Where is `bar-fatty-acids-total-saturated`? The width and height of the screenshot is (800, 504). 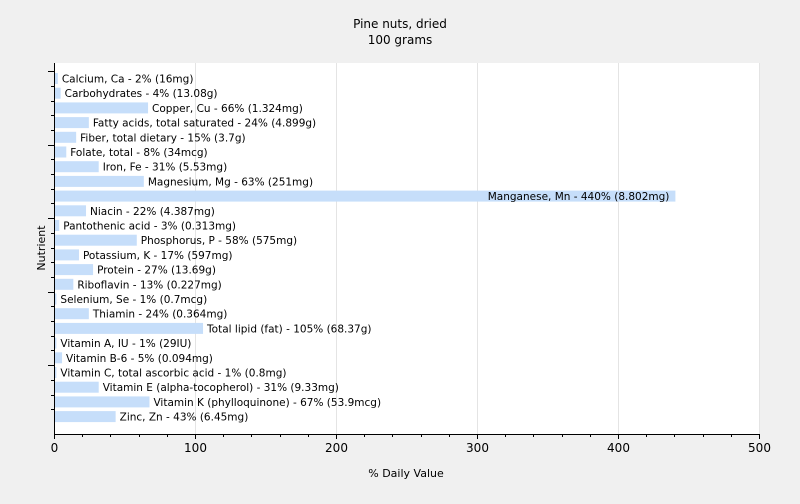
bar-fatty-acids-total-saturated is located at coordinates (72, 123).